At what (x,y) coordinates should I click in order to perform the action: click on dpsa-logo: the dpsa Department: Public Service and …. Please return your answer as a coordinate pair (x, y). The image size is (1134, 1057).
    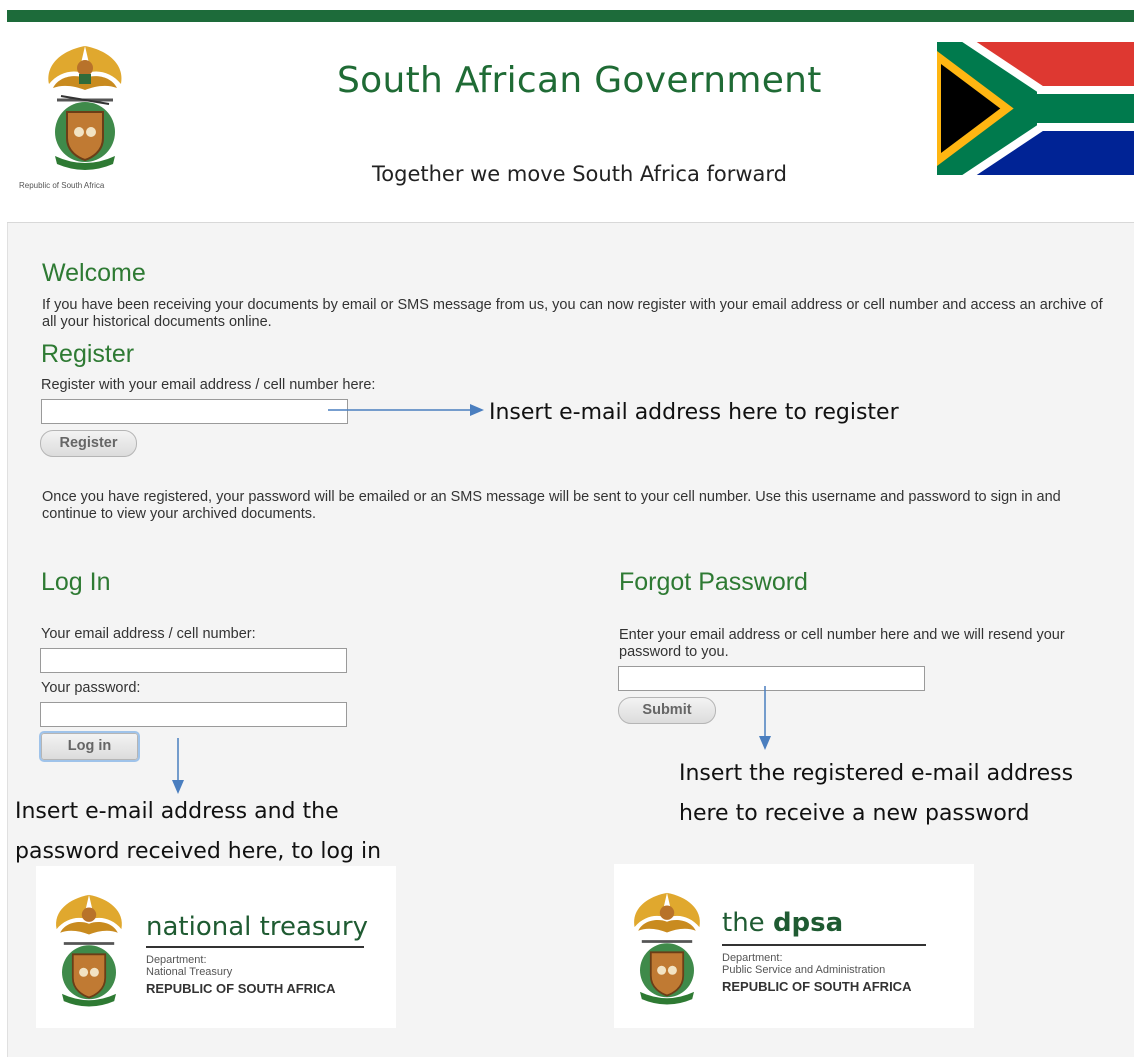
    Looking at the image, I should click on (794, 946).